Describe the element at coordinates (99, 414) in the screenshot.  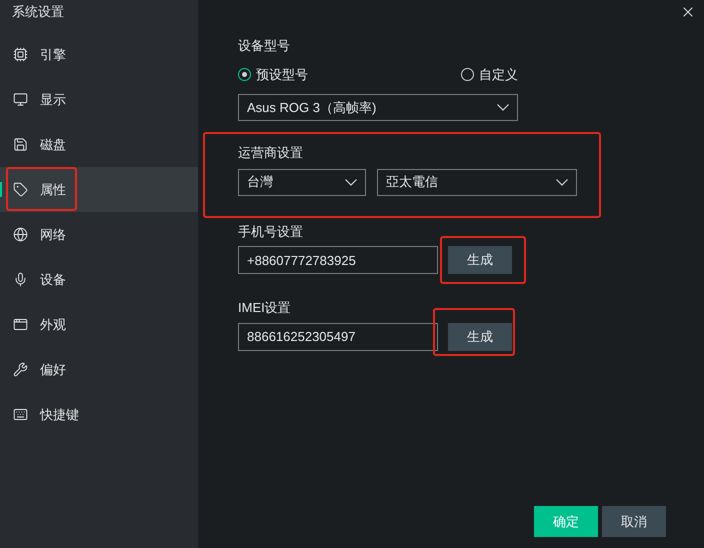
I see `sidebar-item: 快捷键` at that location.